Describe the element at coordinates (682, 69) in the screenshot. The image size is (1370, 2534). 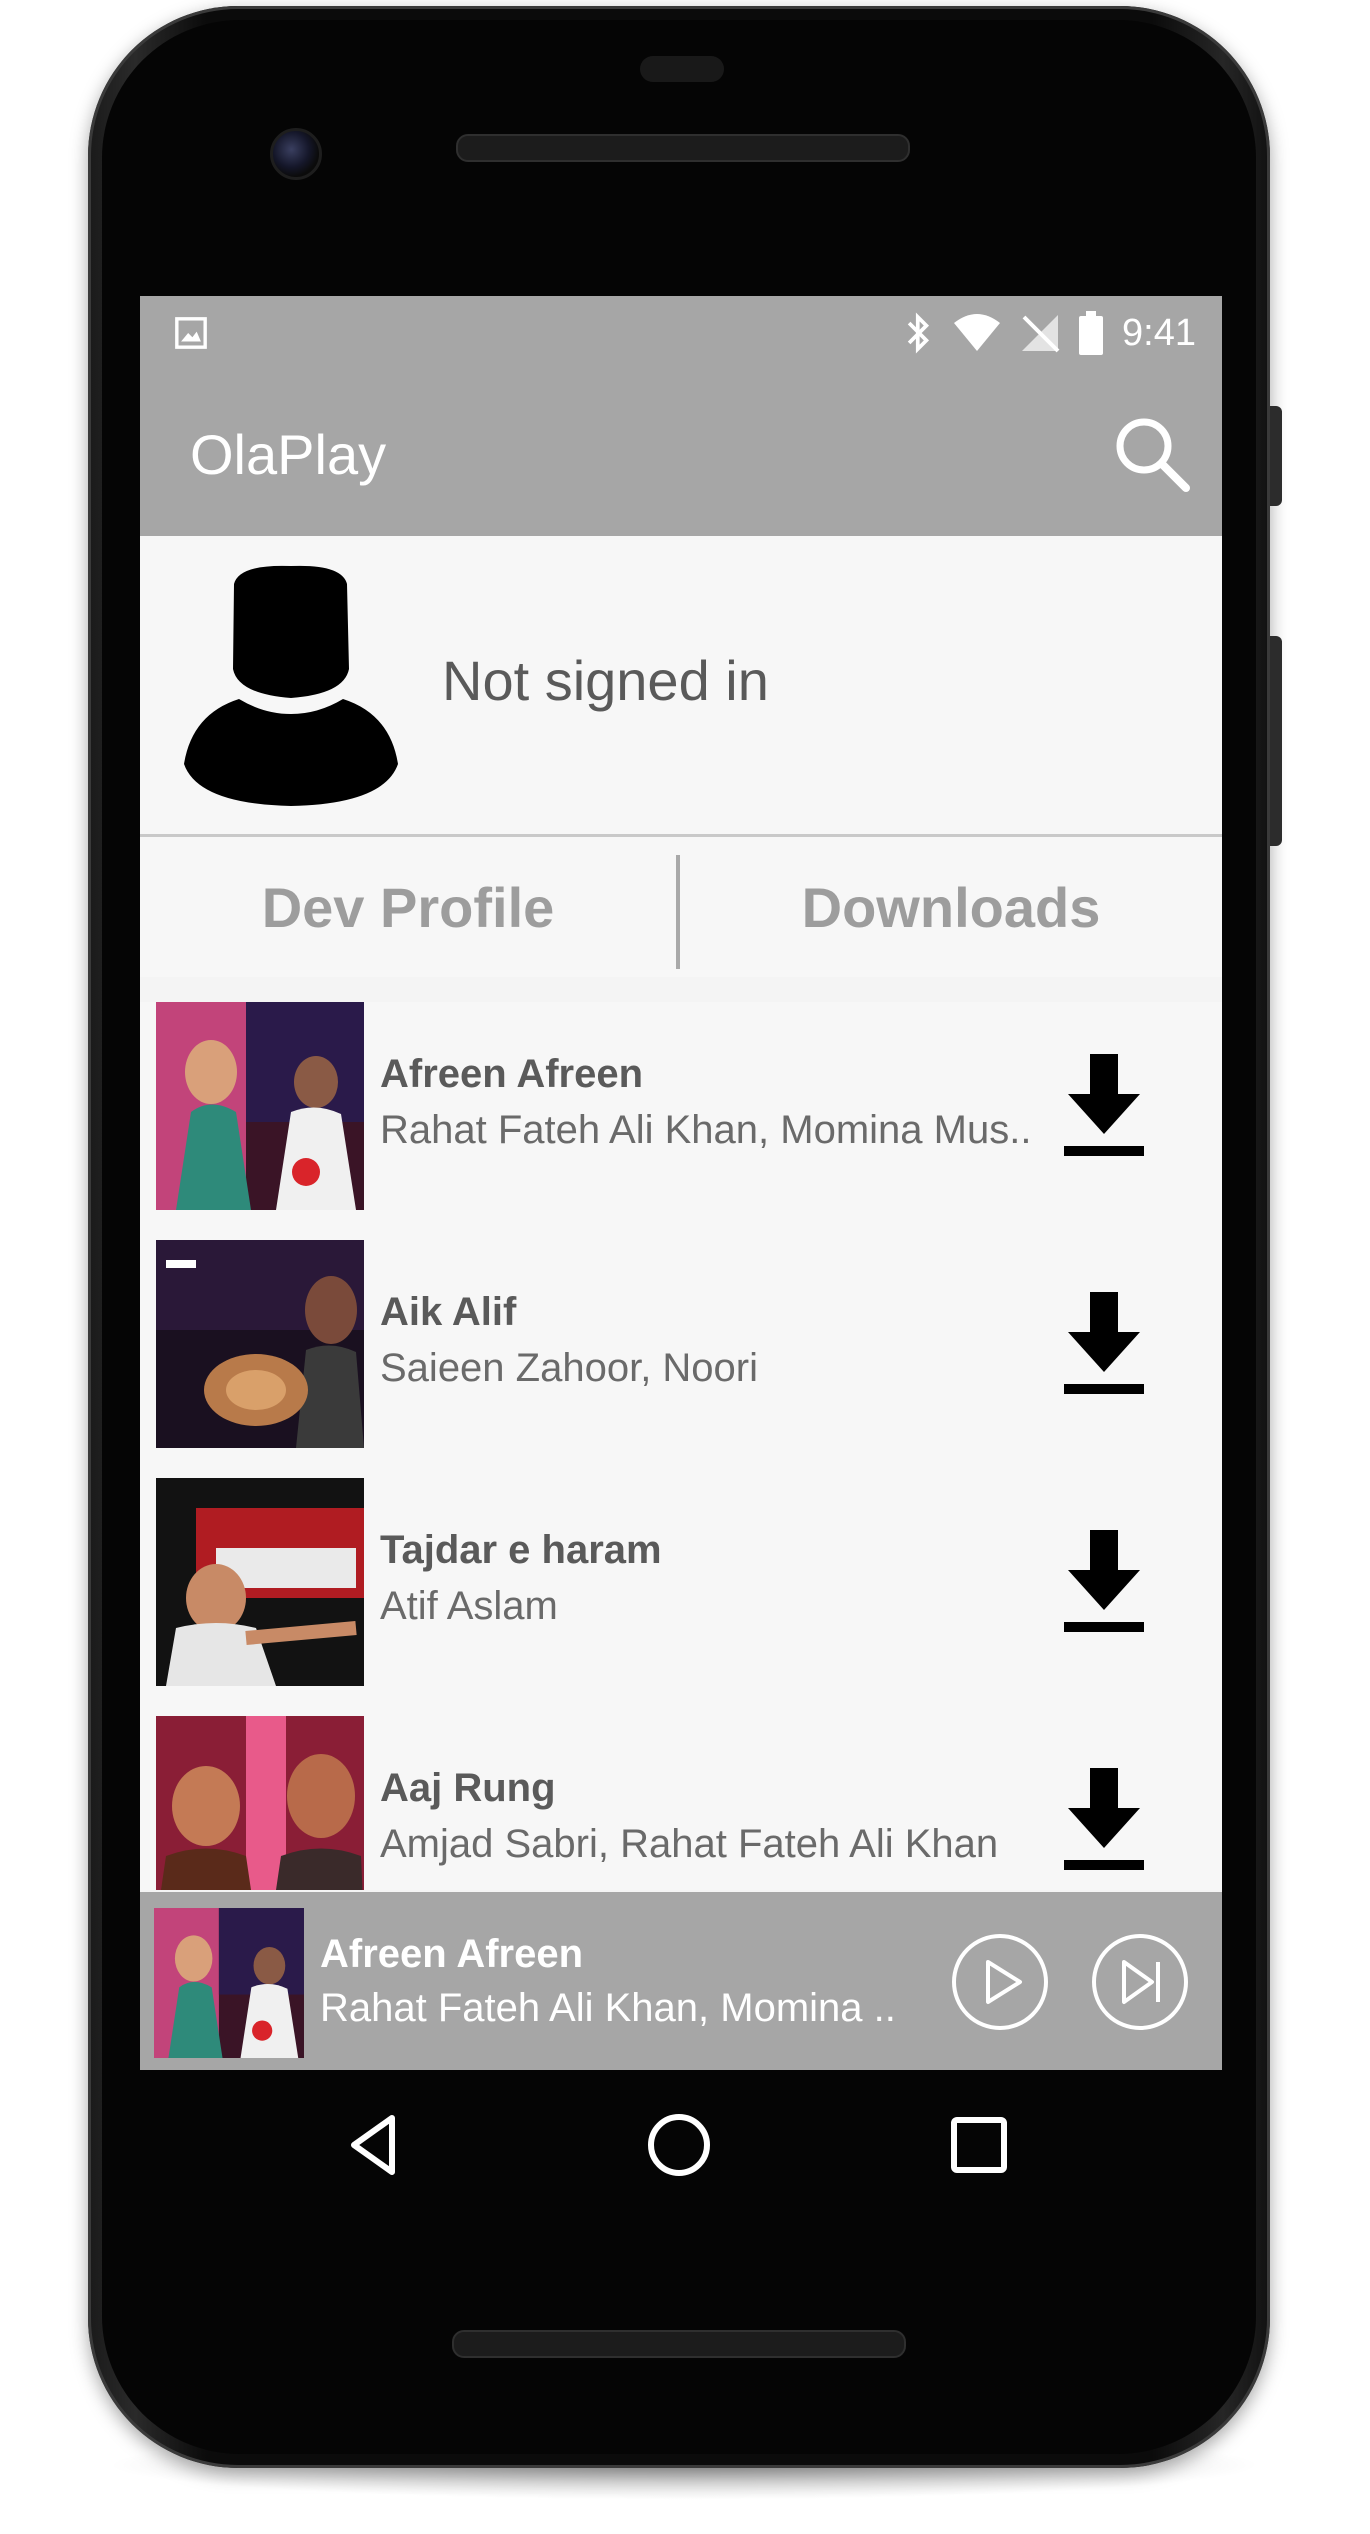
I see `earpiece-slot` at that location.